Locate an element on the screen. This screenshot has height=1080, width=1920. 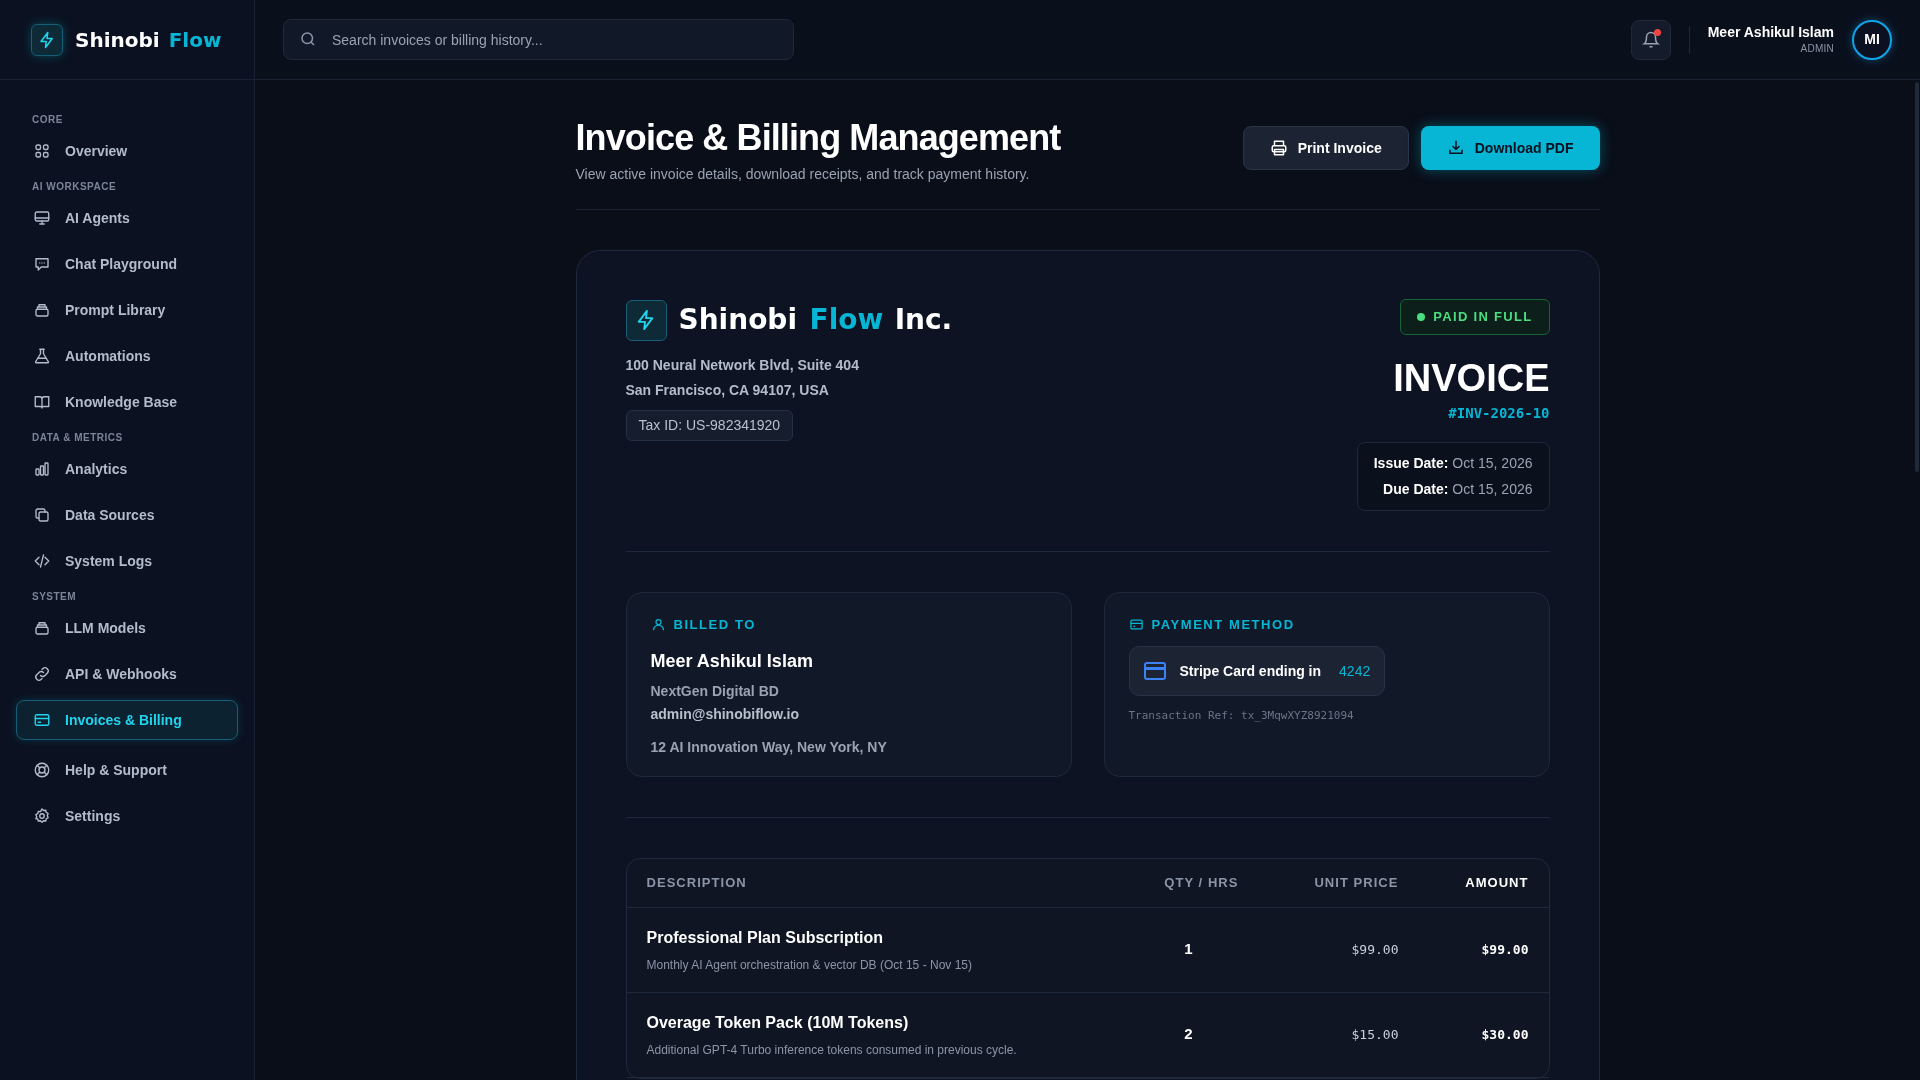
column-header: UNIT PRICE is located at coordinates (1356, 882).